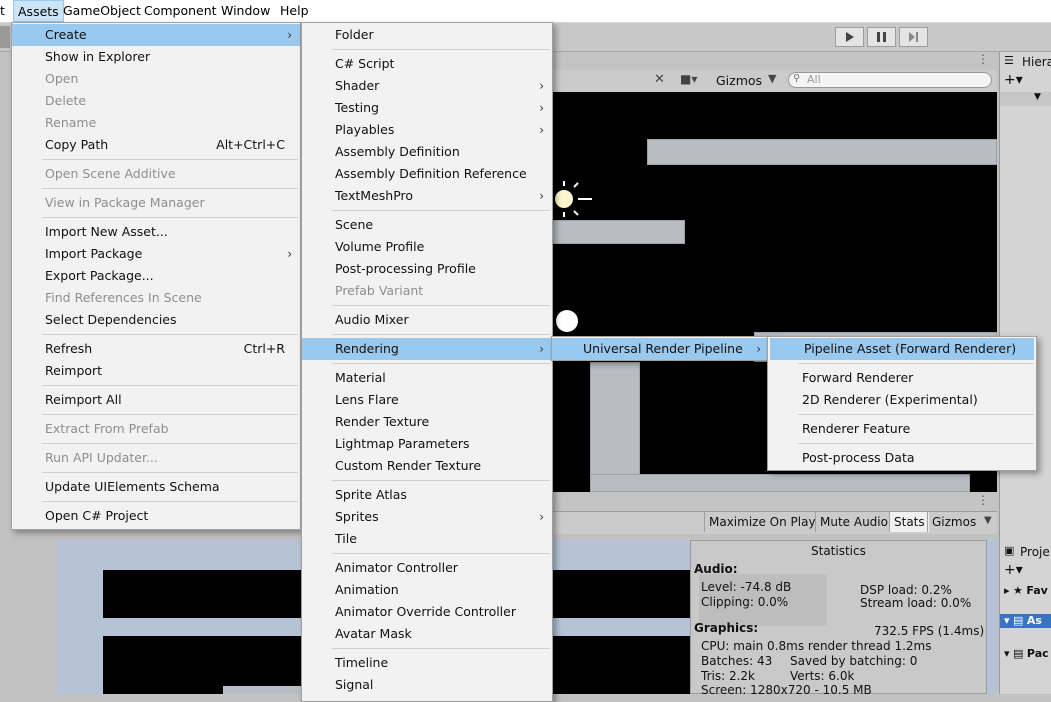  I want to click on tools-icon: ✕, so click(659, 79).